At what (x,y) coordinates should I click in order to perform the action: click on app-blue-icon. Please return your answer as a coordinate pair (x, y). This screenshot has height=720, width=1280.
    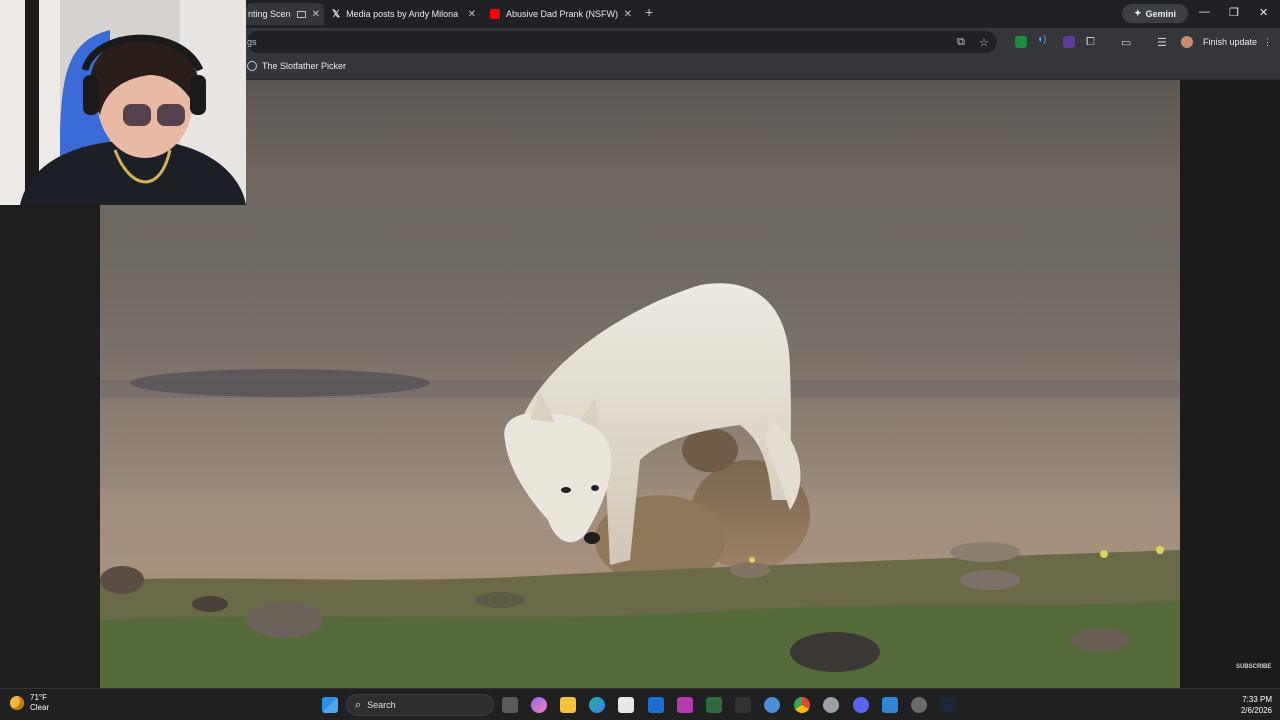
    Looking at the image, I should click on (890, 705).